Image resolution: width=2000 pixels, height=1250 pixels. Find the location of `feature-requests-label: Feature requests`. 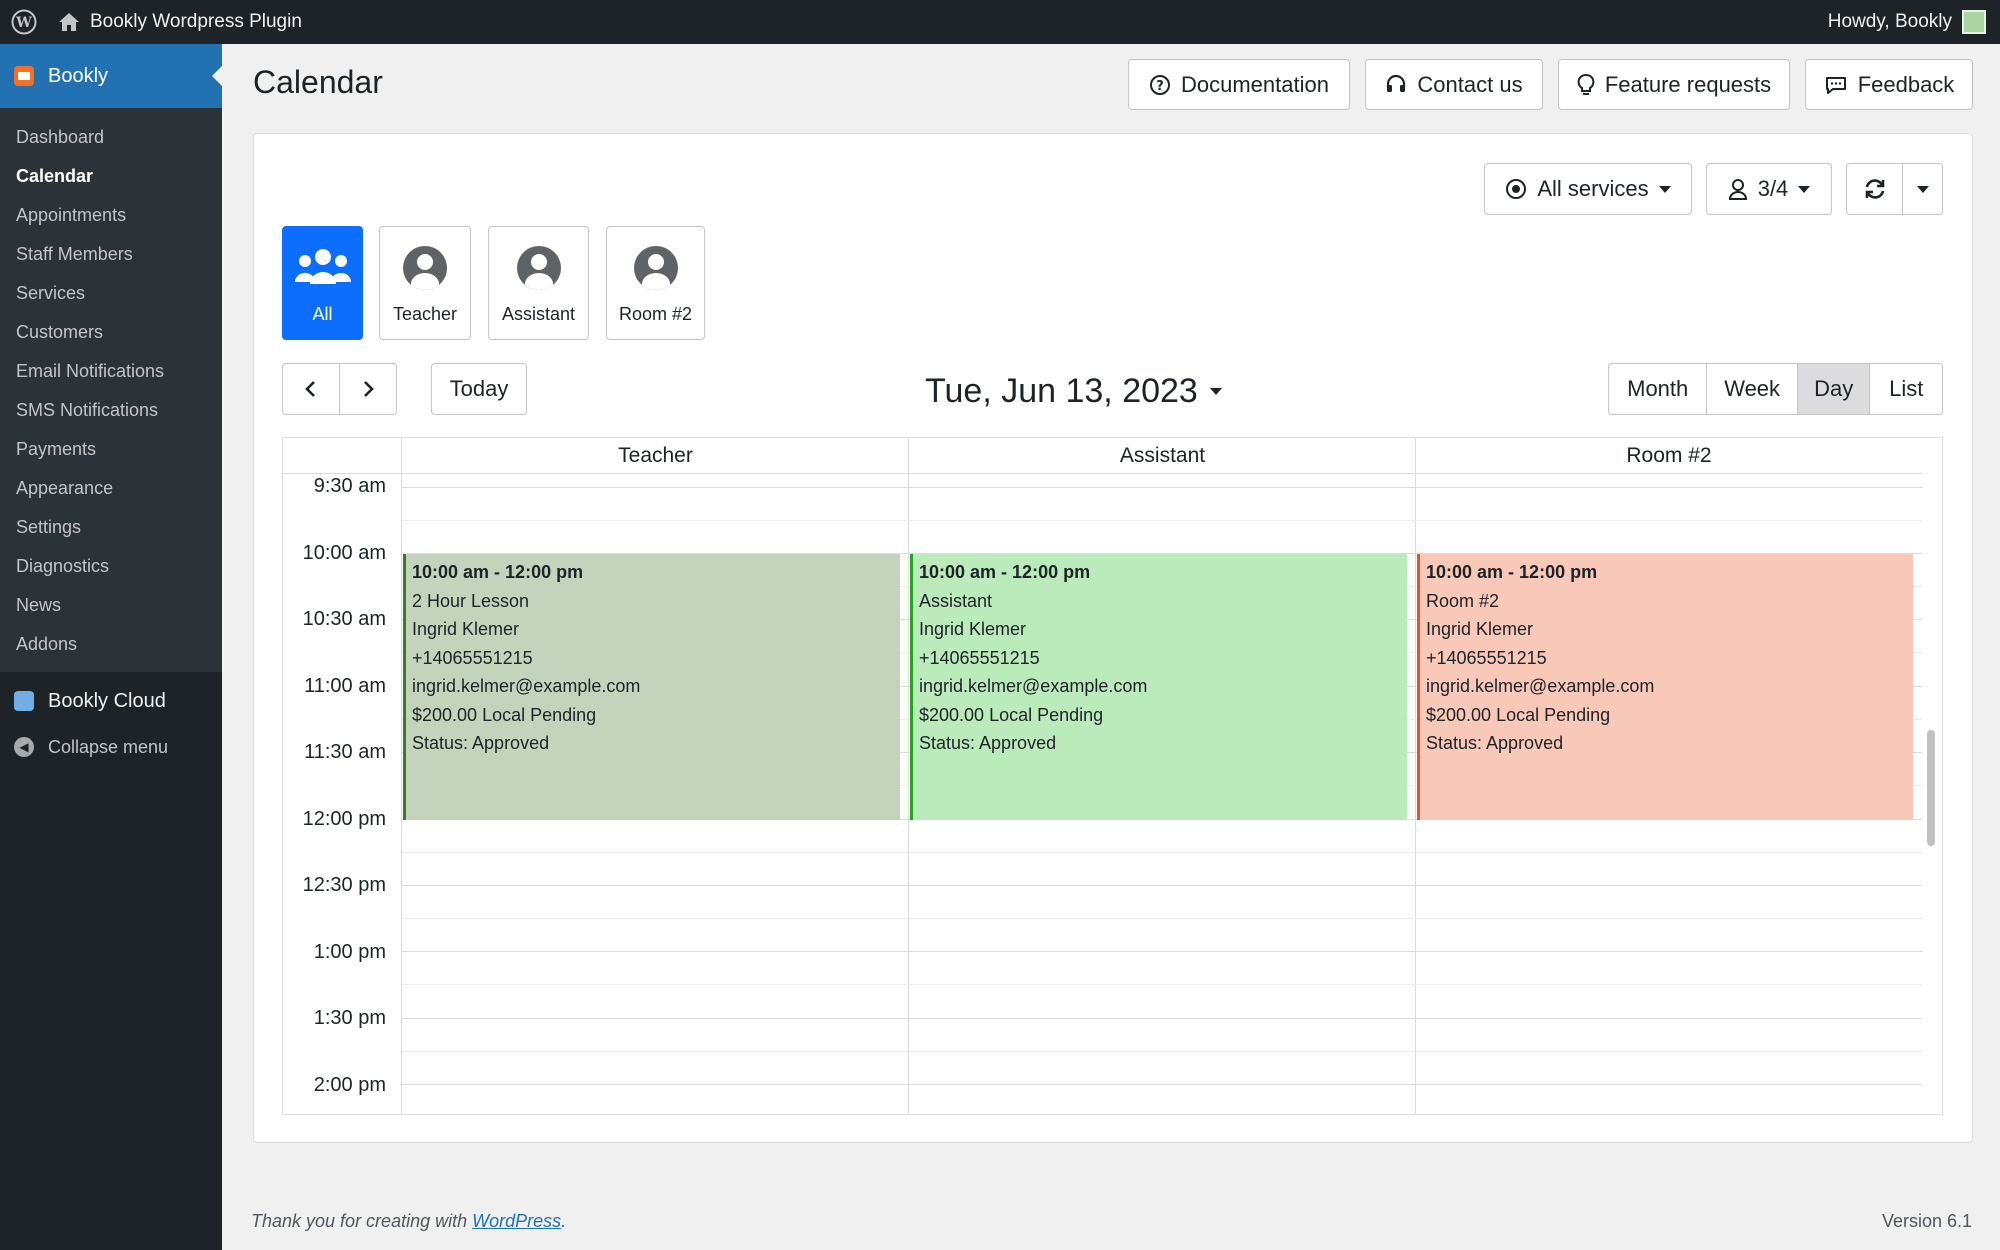

feature-requests-label: Feature requests is located at coordinates (1688, 84).